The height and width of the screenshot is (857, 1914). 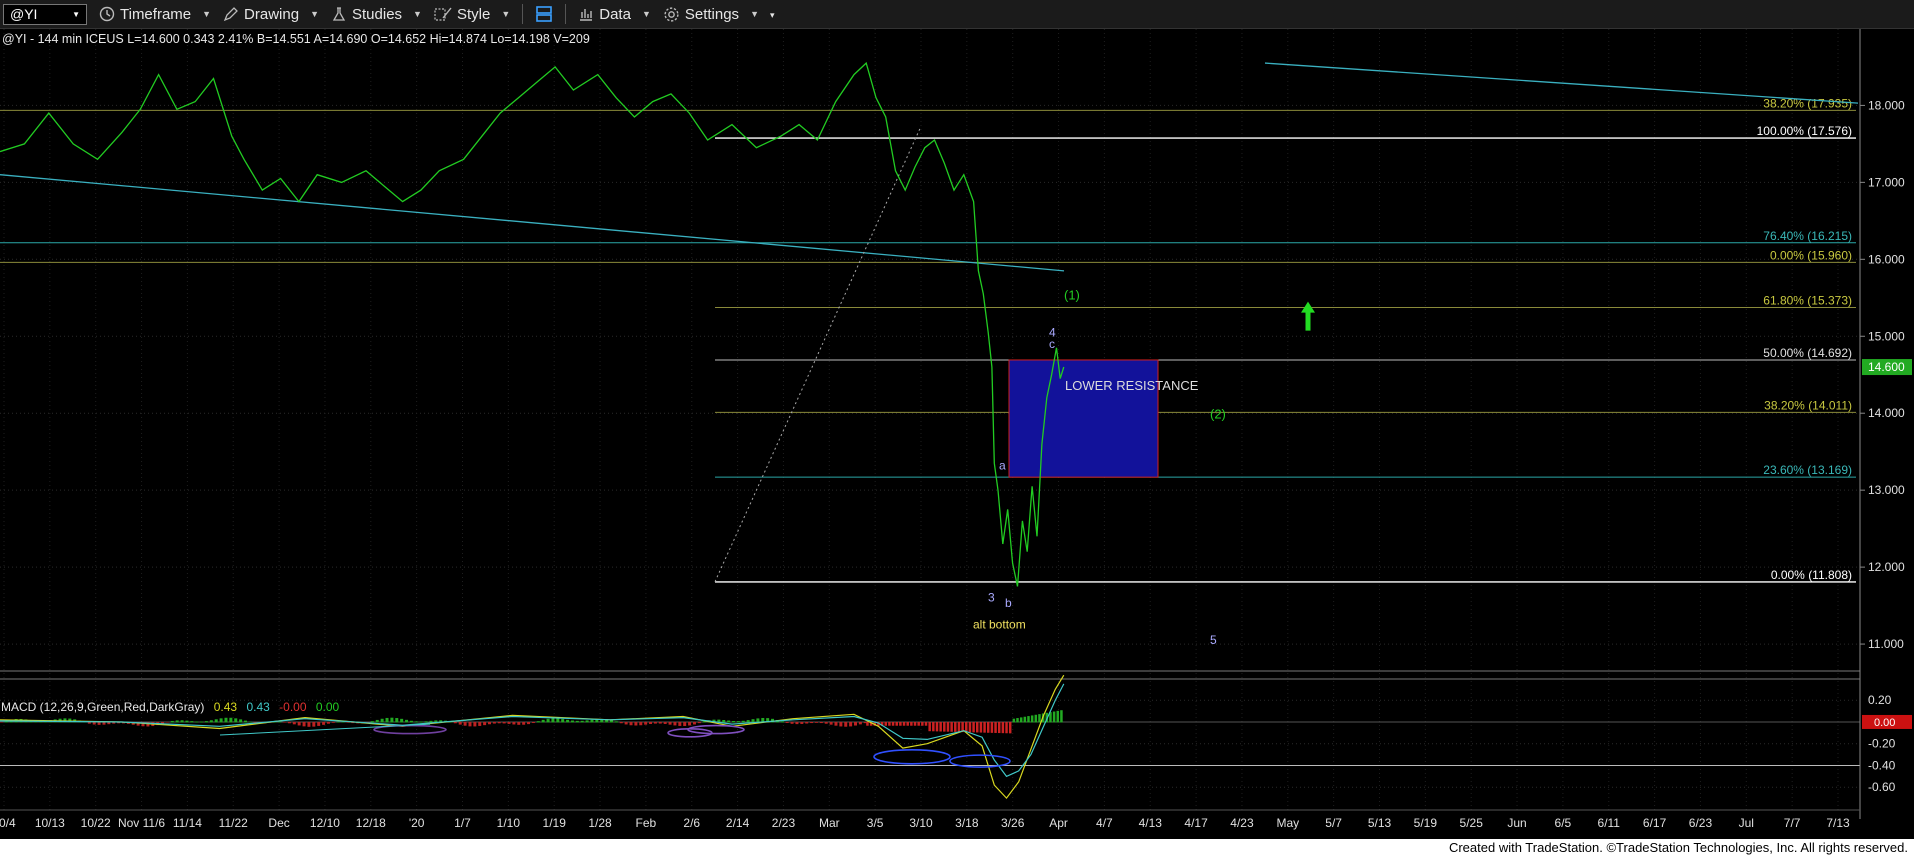 I want to click on macd-value-4: 0.00, so click(x=328, y=707).